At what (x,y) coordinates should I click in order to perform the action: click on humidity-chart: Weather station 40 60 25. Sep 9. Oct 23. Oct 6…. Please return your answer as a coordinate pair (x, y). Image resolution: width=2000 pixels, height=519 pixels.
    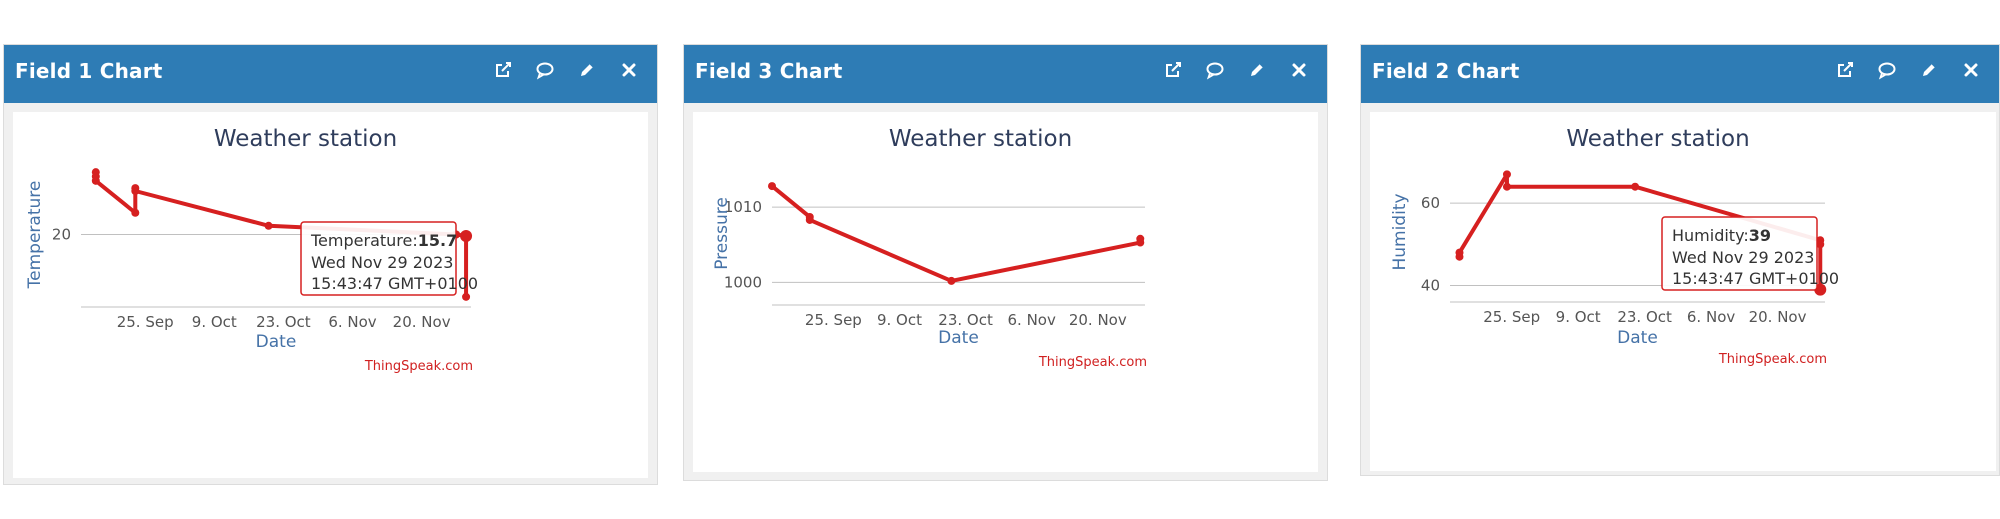
    Looking at the image, I should click on (1614, 246).